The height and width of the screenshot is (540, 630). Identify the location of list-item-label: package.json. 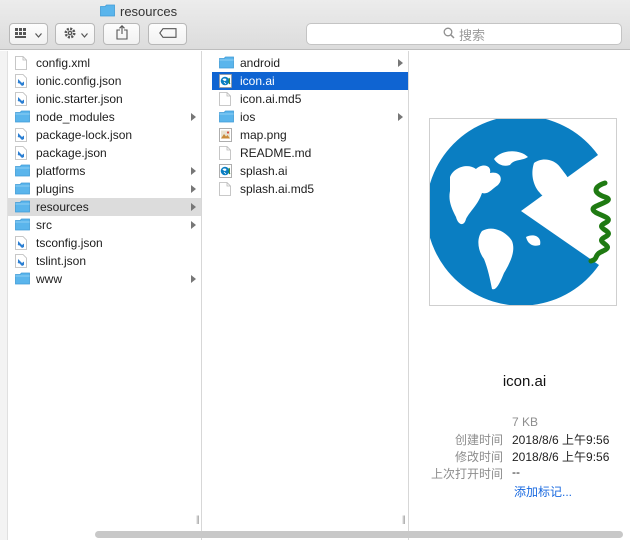
(71, 153).